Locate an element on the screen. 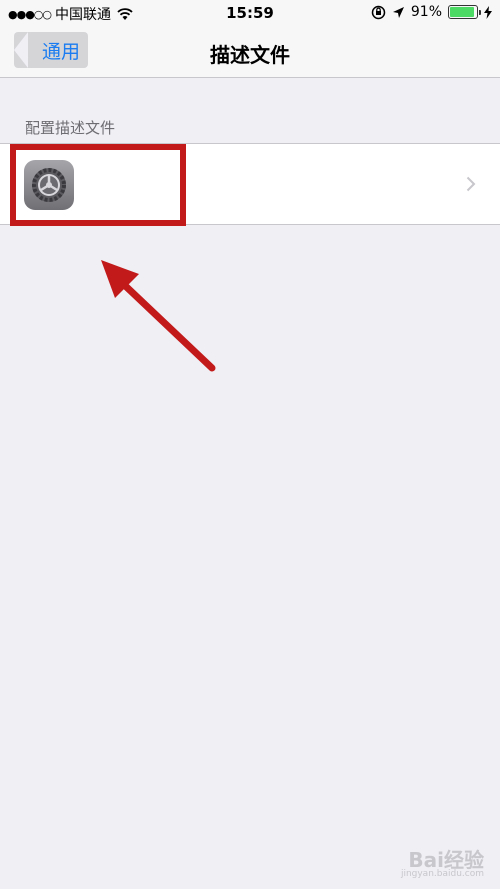  annotation-arrow-icon is located at coordinates (158, 316).